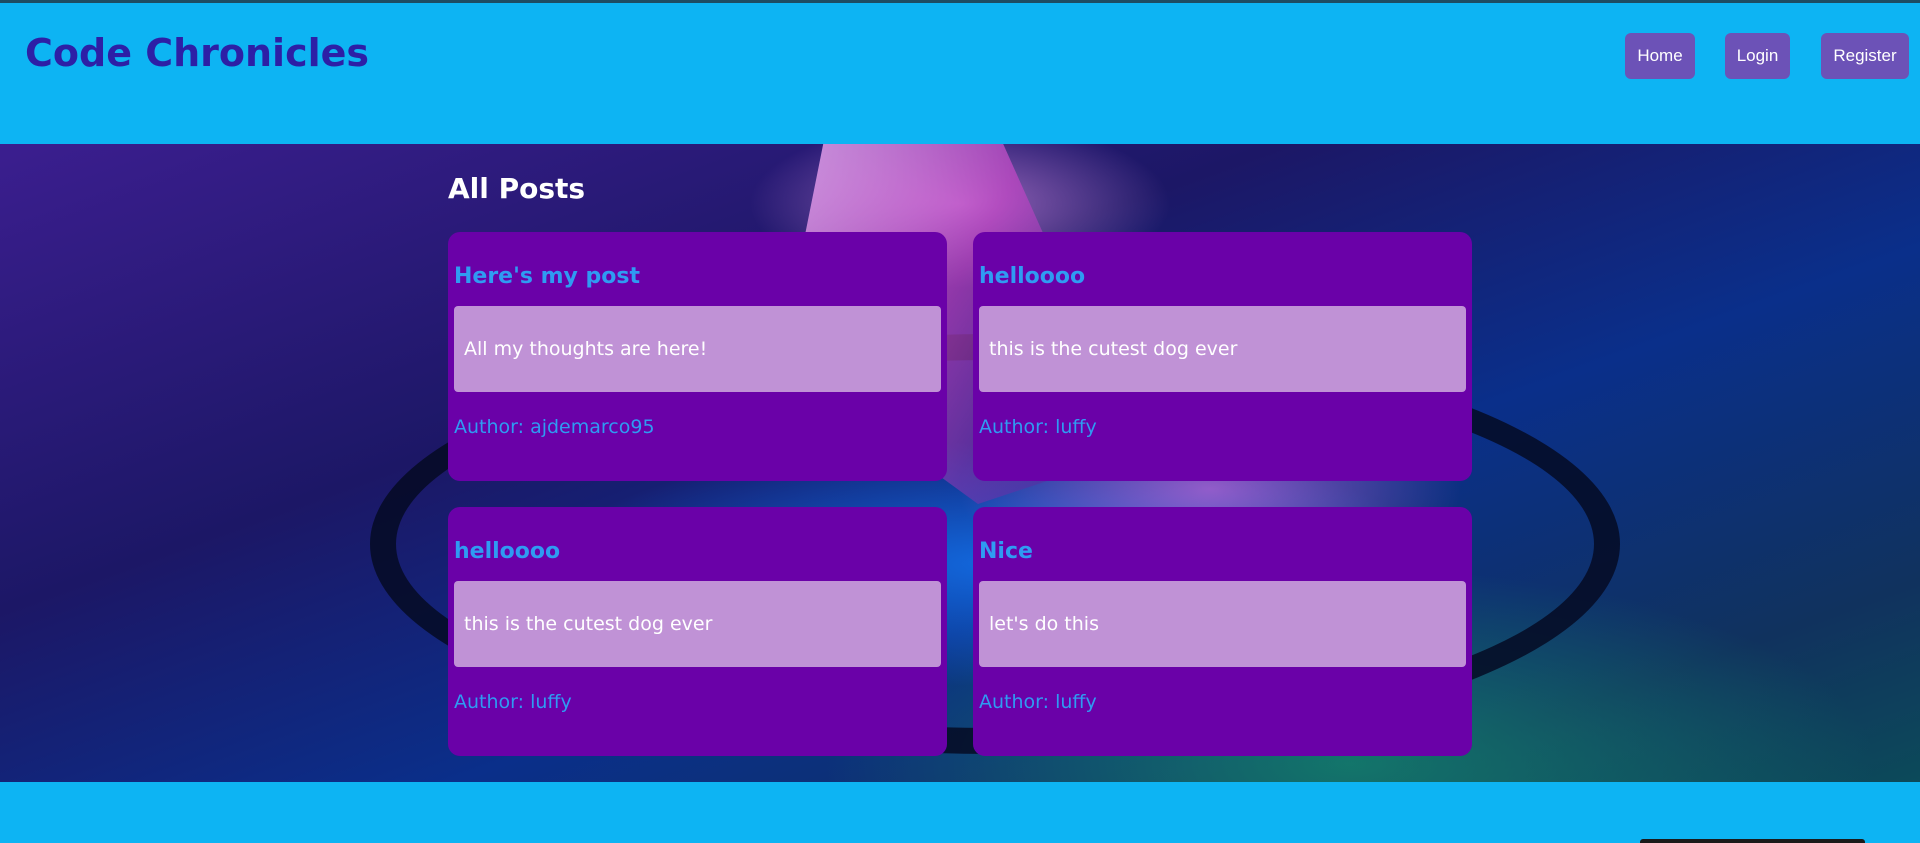 This screenshot has height=843, width=1920. I want to click on post-author: Author: ajdemarco95, so click(554, 427).